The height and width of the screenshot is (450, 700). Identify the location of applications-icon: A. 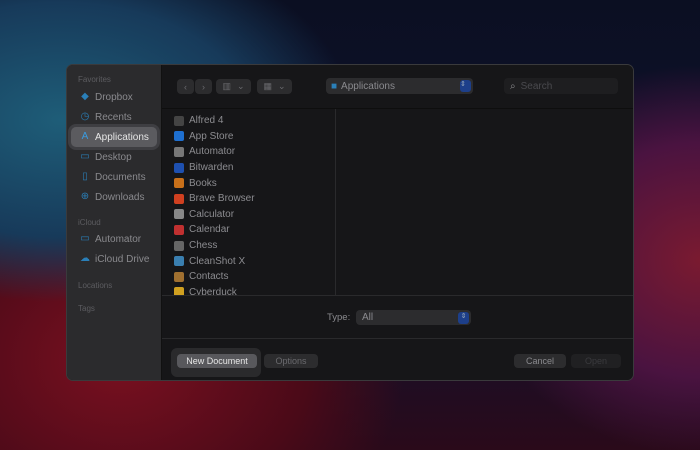
(85, 136).